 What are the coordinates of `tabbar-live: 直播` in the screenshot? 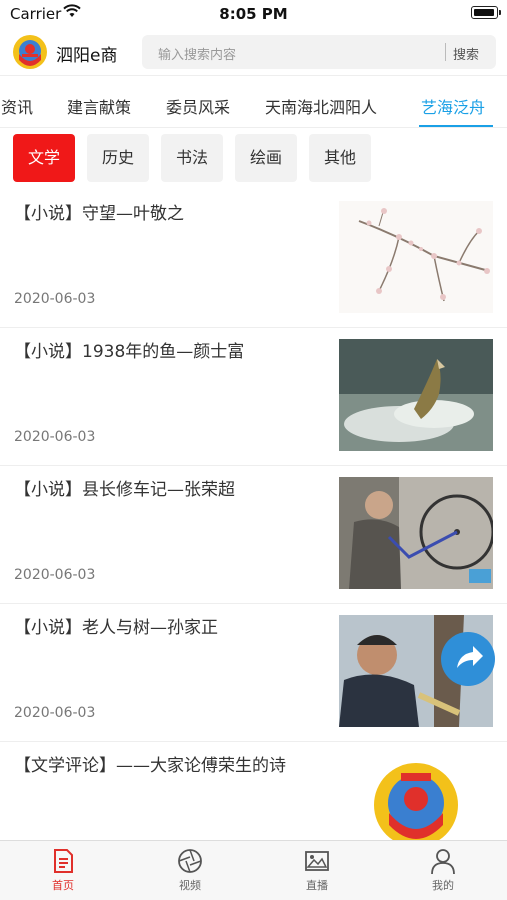 It's located at (317, 870).